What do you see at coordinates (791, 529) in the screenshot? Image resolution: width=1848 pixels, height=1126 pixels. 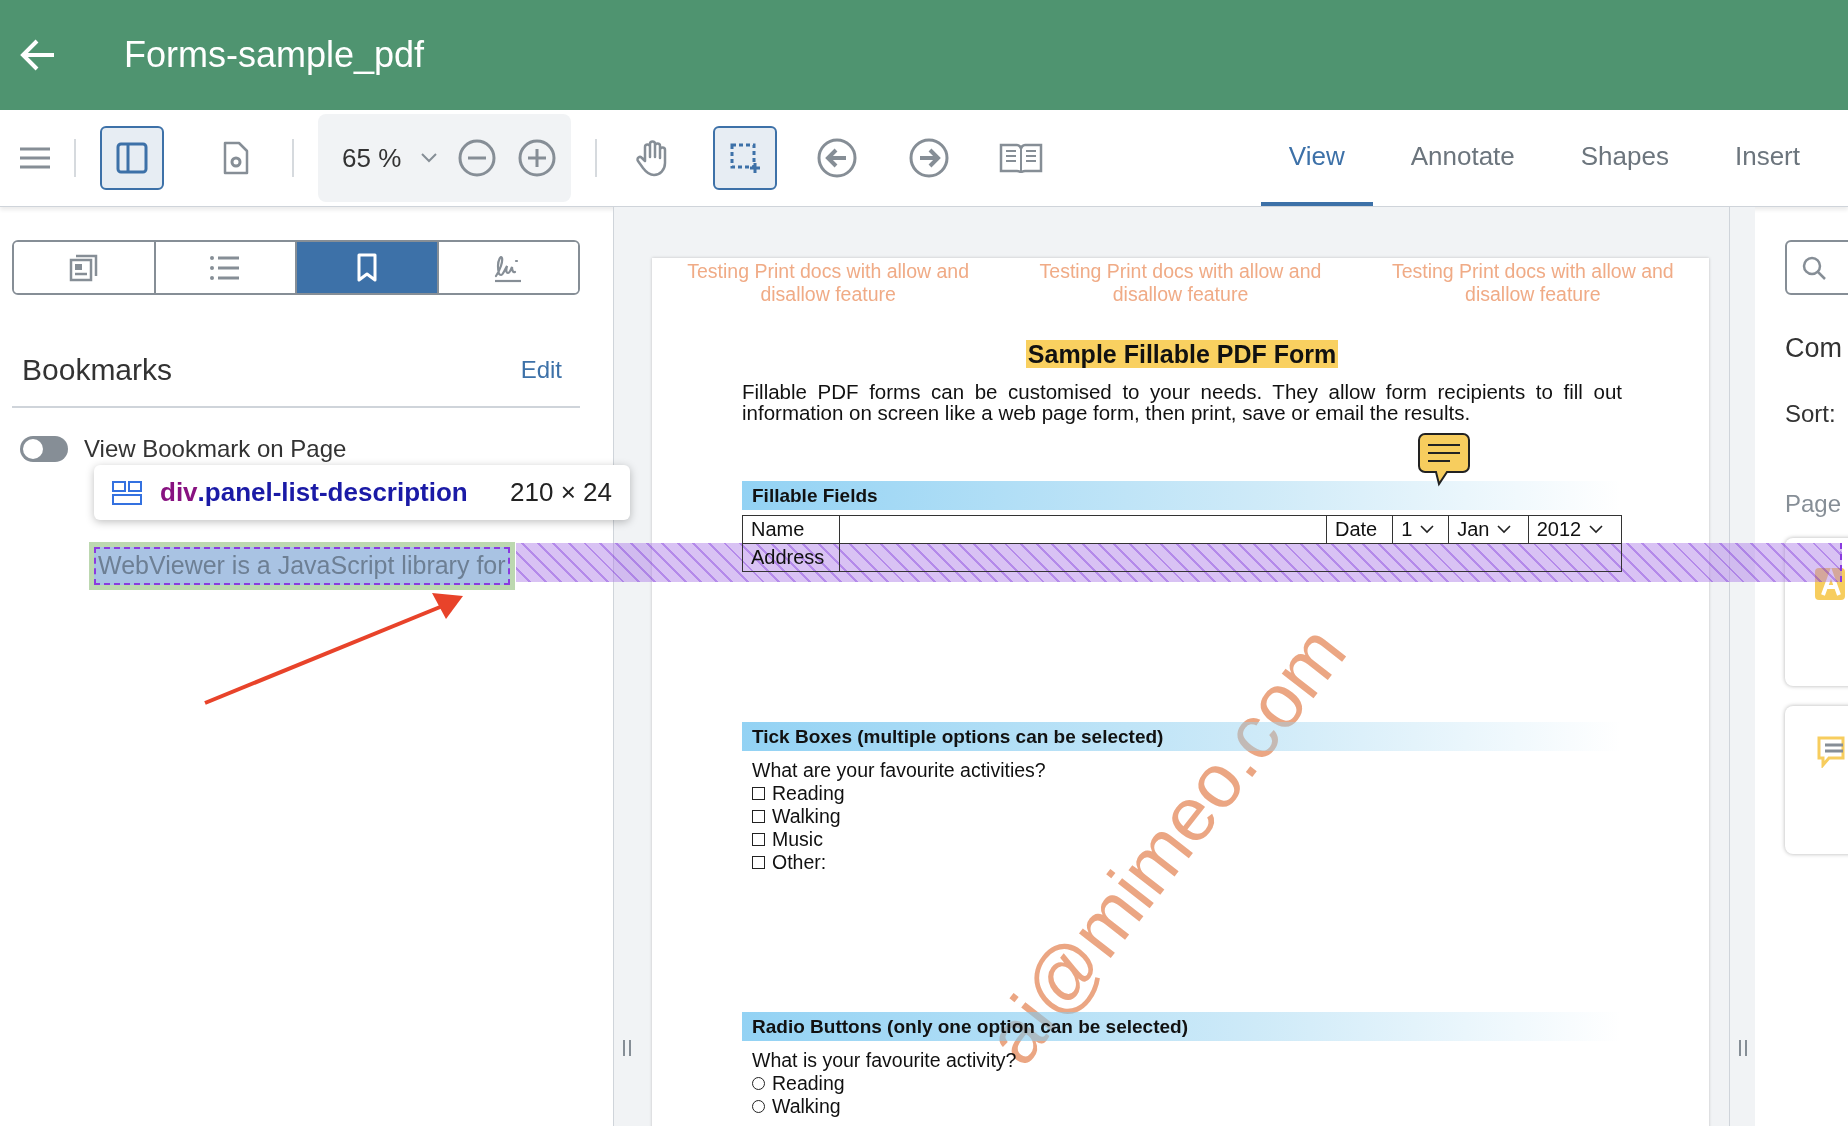 I see `field-label: Name` at bounding box center [791, 529].